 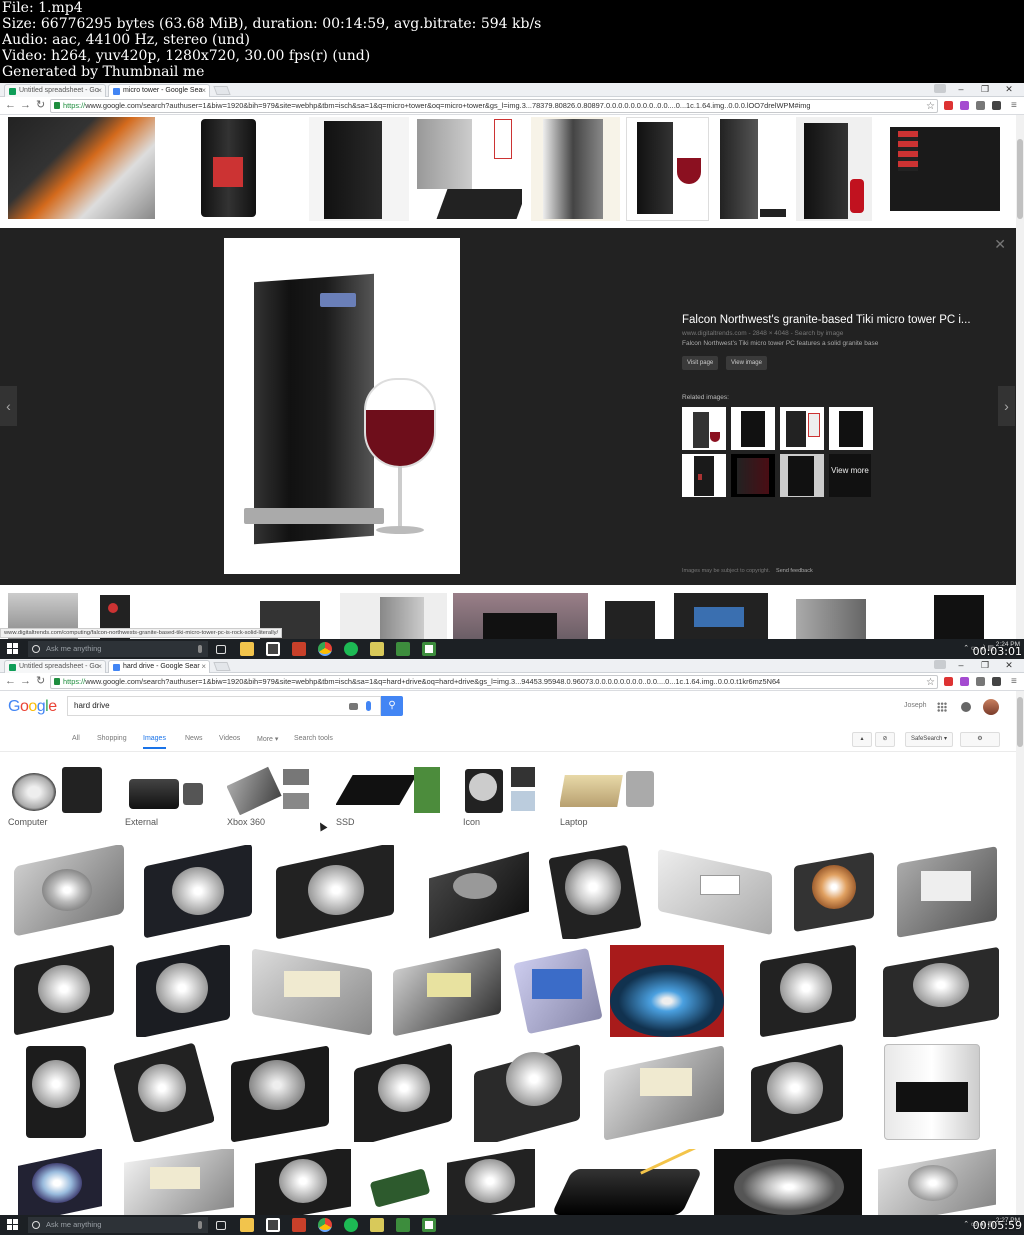 What do you see at coordinates (985, 665) in the screenshot?
I see `maximize-icon: ❐` at bounding box center [985, 665].